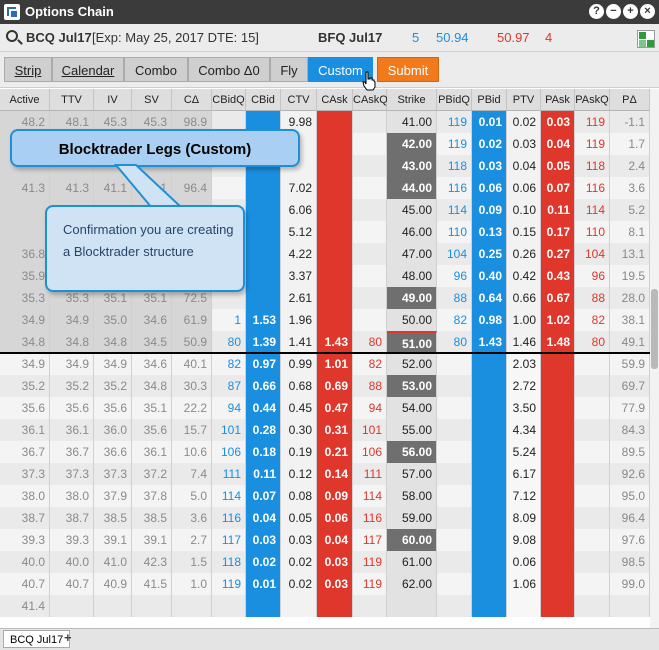 The width and height of the screenshot is (659, 650). What do you see at coordinates (156, 69) in the screenshot?
I see `tab-combo: Combo` at bounding box center [156, 69].